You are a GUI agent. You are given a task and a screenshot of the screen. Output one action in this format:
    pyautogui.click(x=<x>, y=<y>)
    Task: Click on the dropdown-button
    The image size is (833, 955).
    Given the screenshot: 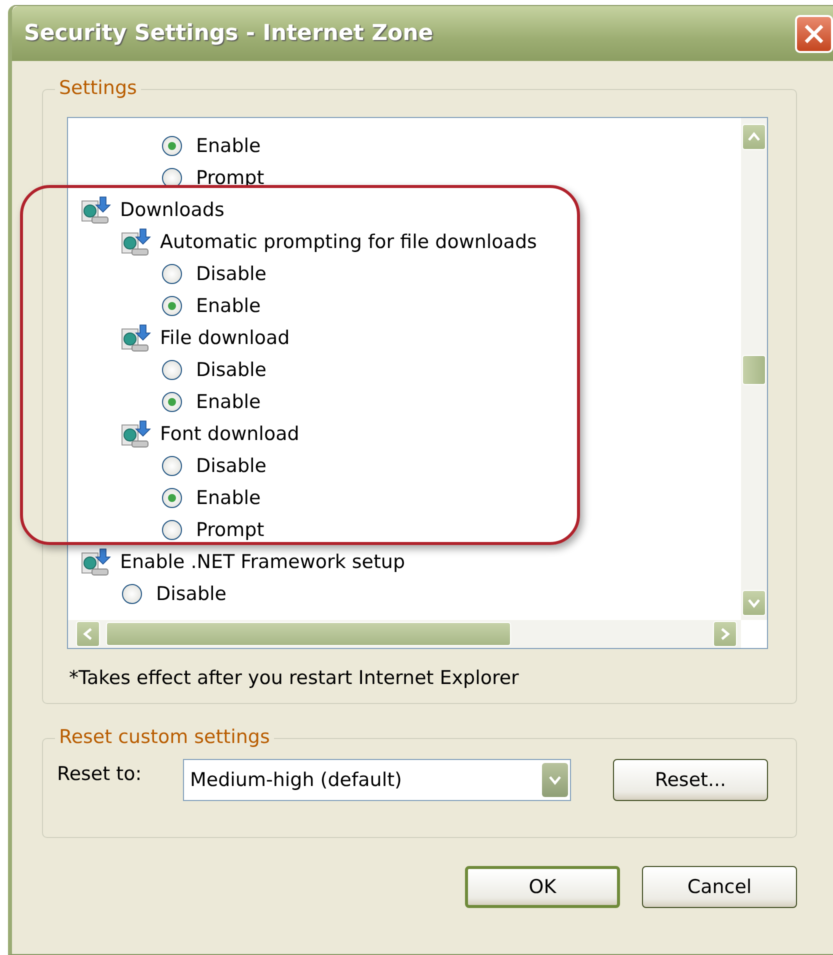 What is the action you would take?
    pyautogui.click(x=555, y=780)
    